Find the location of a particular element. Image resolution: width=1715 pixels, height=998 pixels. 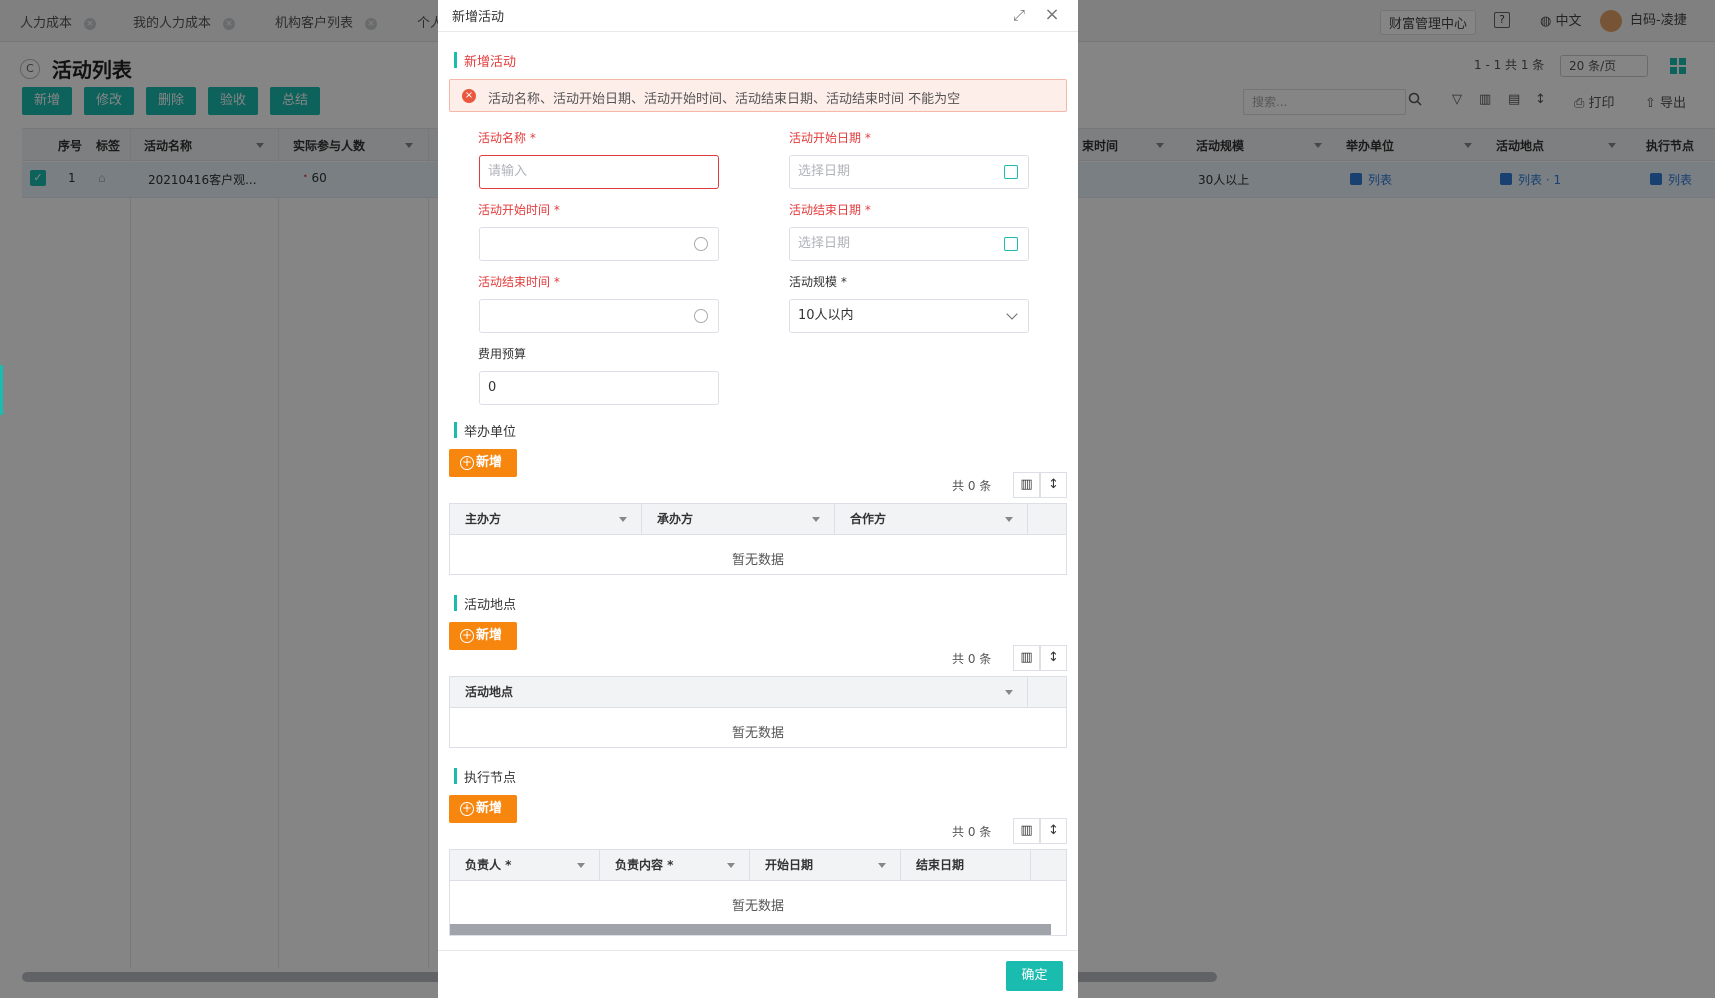

host-table: 主办方 承办方 合作方 暂无数据 is located at coordinates (758, 539).